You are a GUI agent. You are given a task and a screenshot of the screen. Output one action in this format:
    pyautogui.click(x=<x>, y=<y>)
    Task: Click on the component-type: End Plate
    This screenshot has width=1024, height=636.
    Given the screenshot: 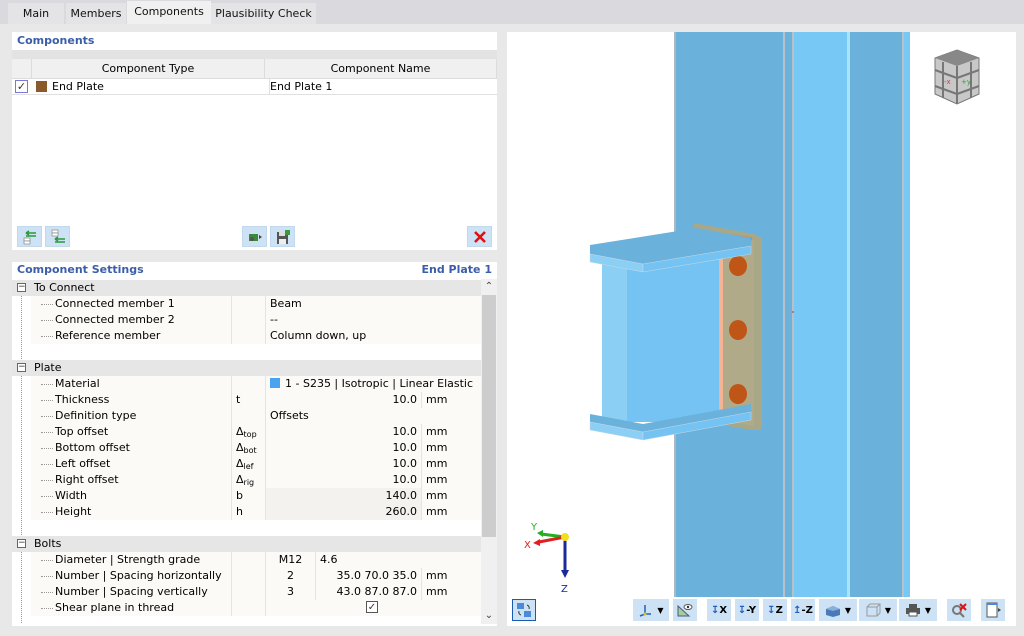 What is the action you would take?
    pyautogui.click(x=78, y=86)
    